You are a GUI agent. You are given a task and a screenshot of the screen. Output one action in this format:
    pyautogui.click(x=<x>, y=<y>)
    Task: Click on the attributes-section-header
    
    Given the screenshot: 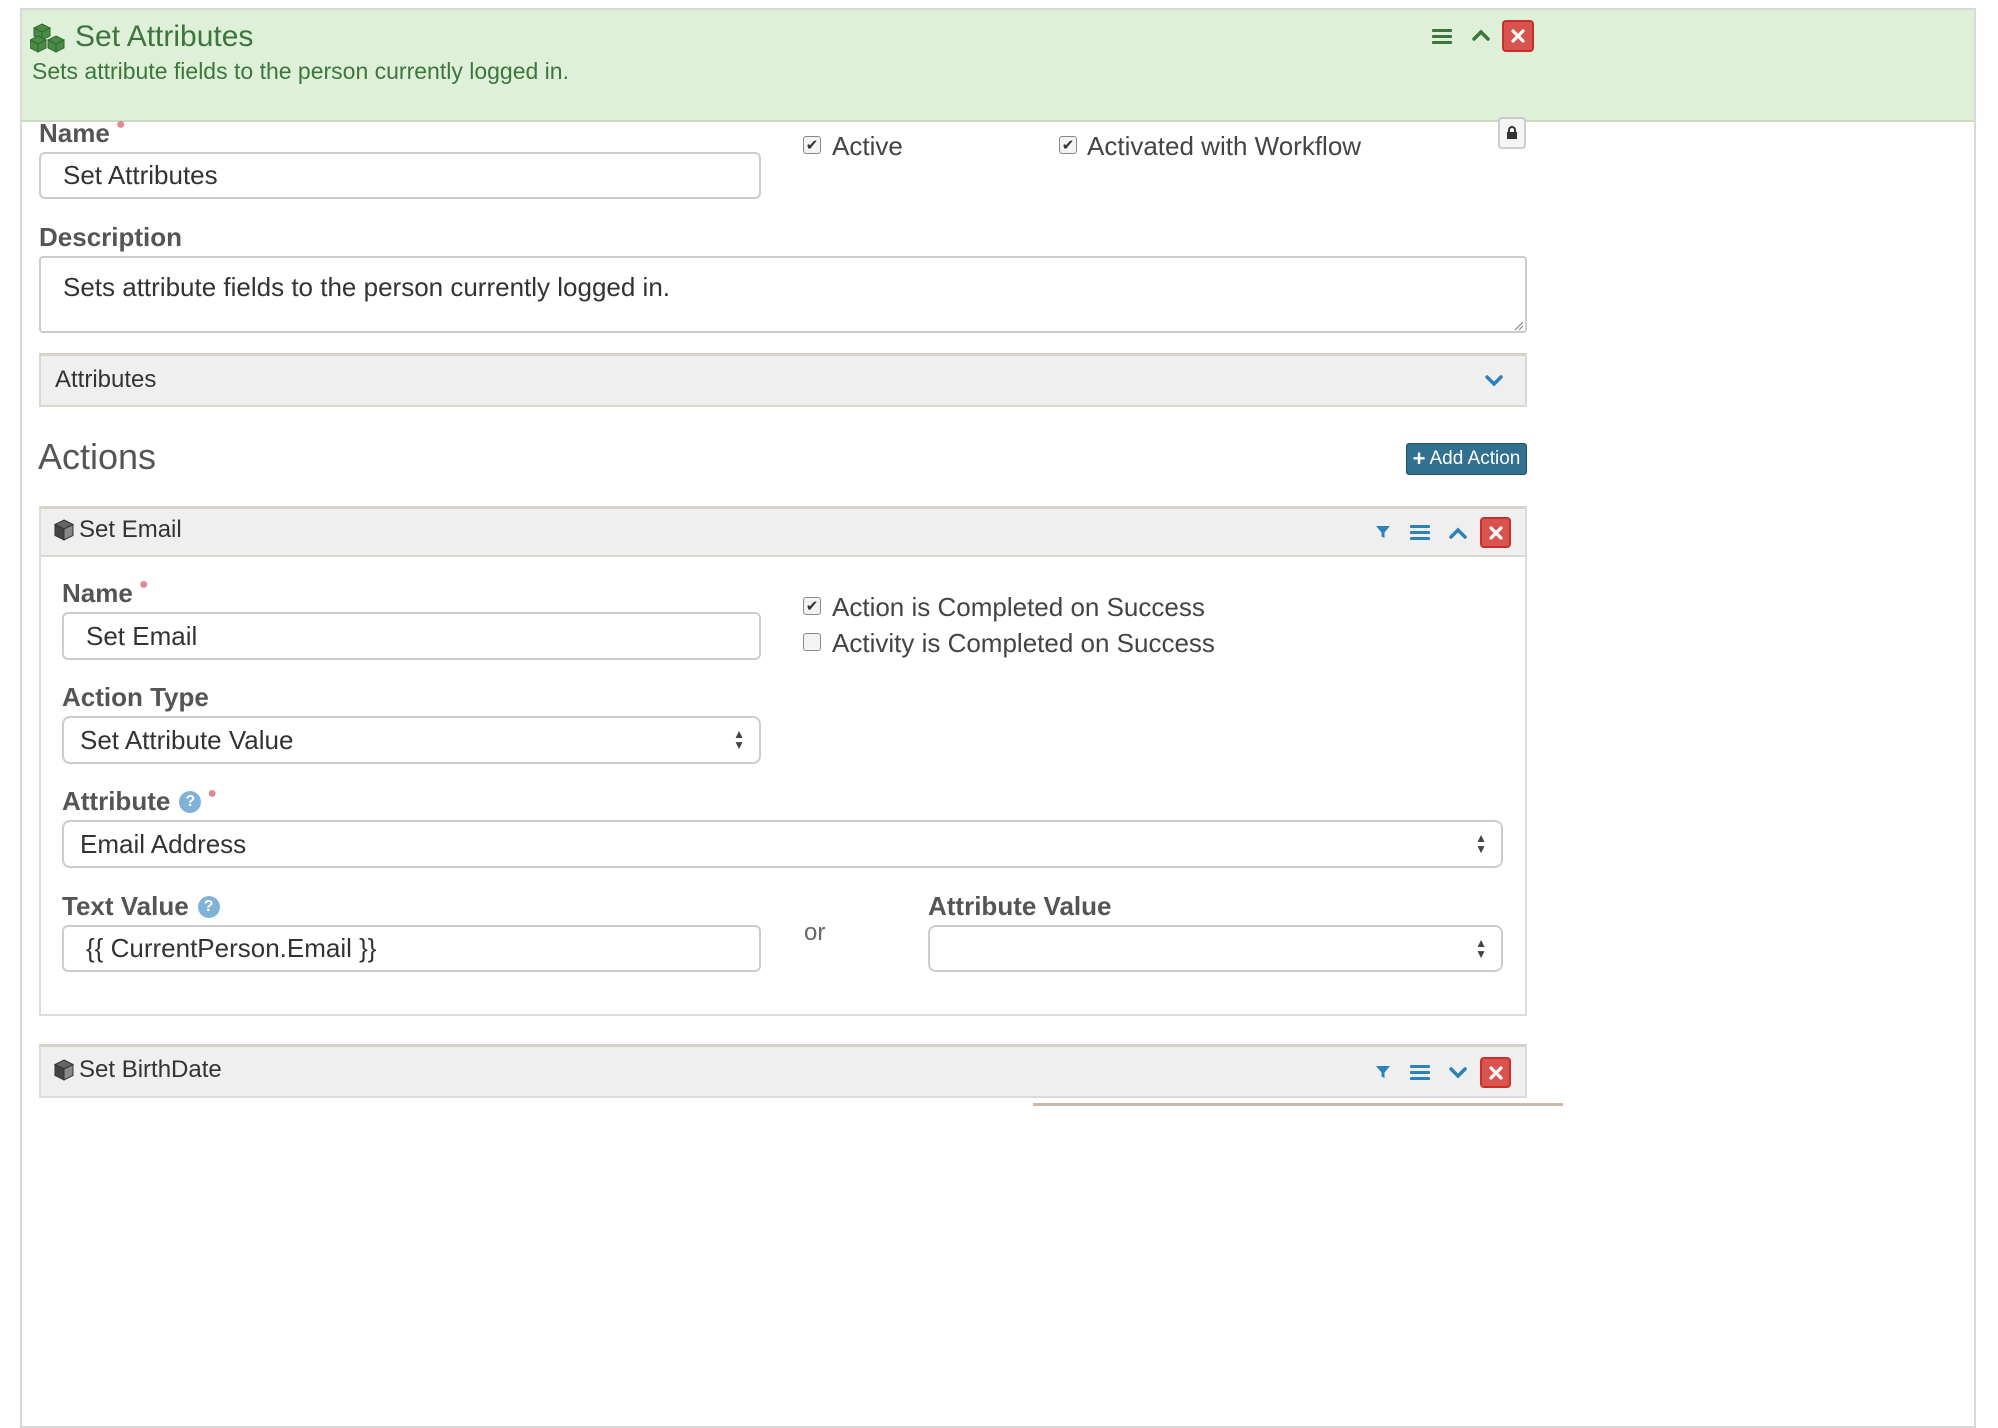 What is the action you would take?
    pyautogui.click(x=783, y=380)
    